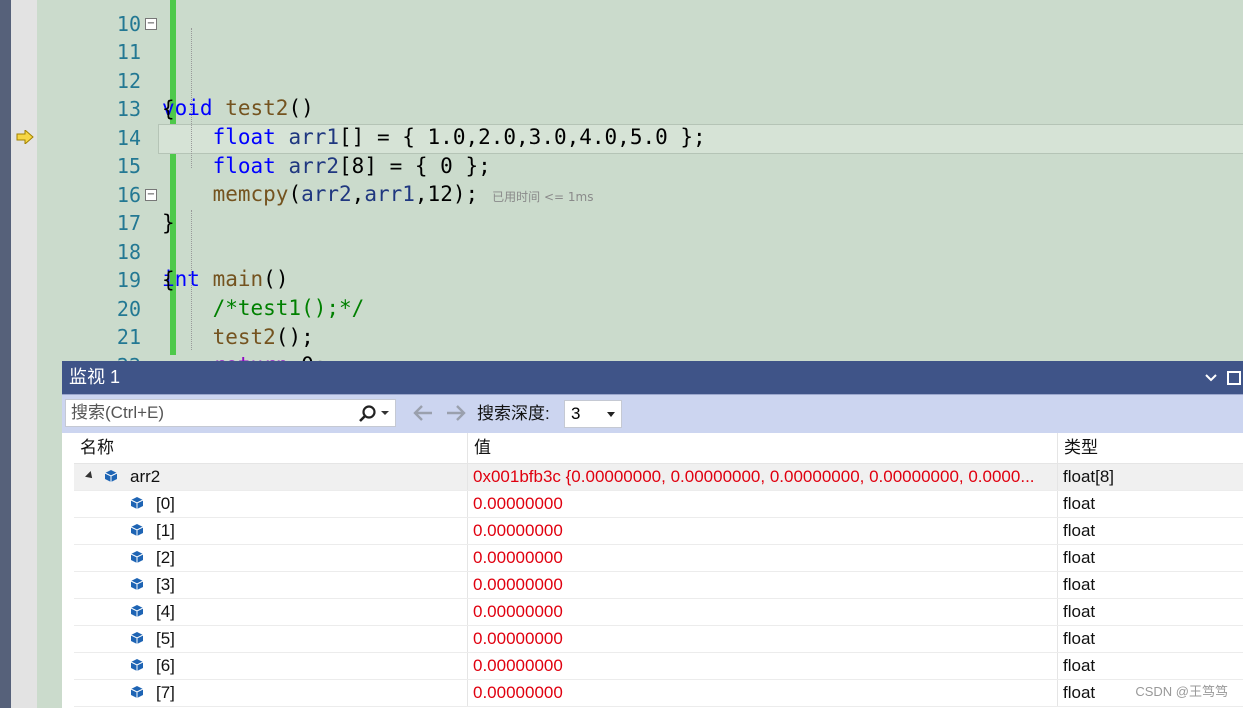 This screenshot has height=708, width=1243. I want to click on table-row: [0] 0.00000000 float, so click(658, 504).